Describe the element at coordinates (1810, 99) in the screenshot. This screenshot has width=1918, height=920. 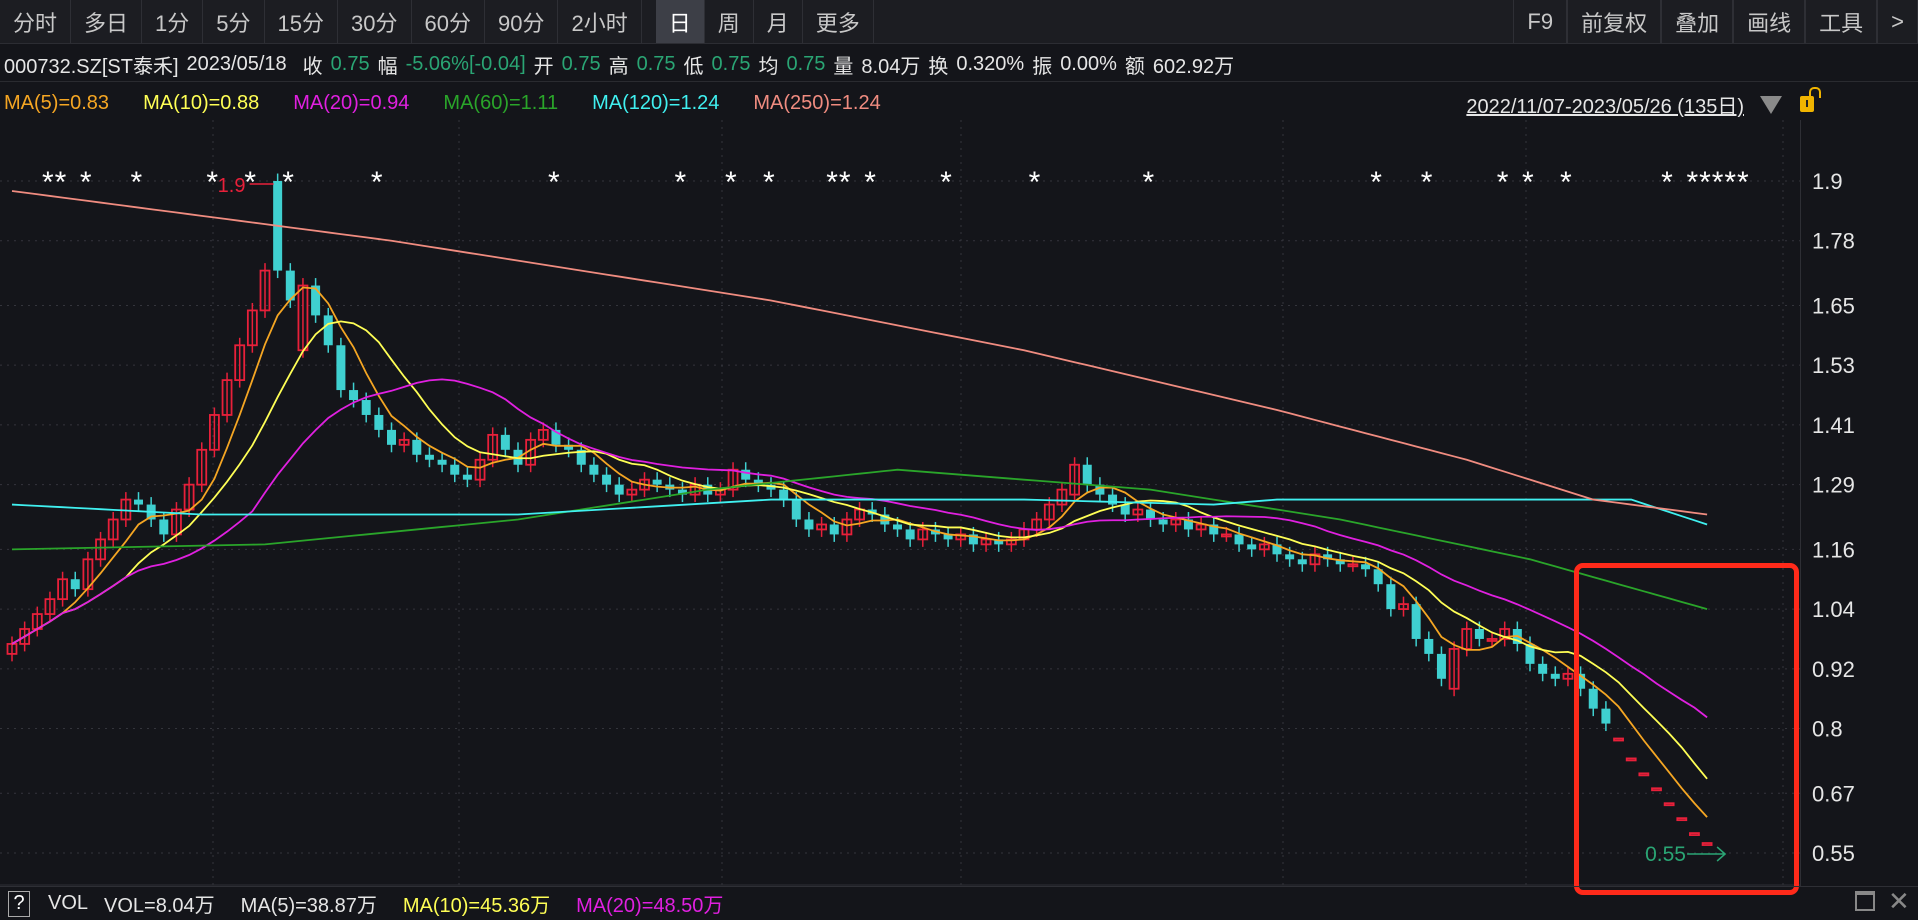
I see `lock-icon` at that location.